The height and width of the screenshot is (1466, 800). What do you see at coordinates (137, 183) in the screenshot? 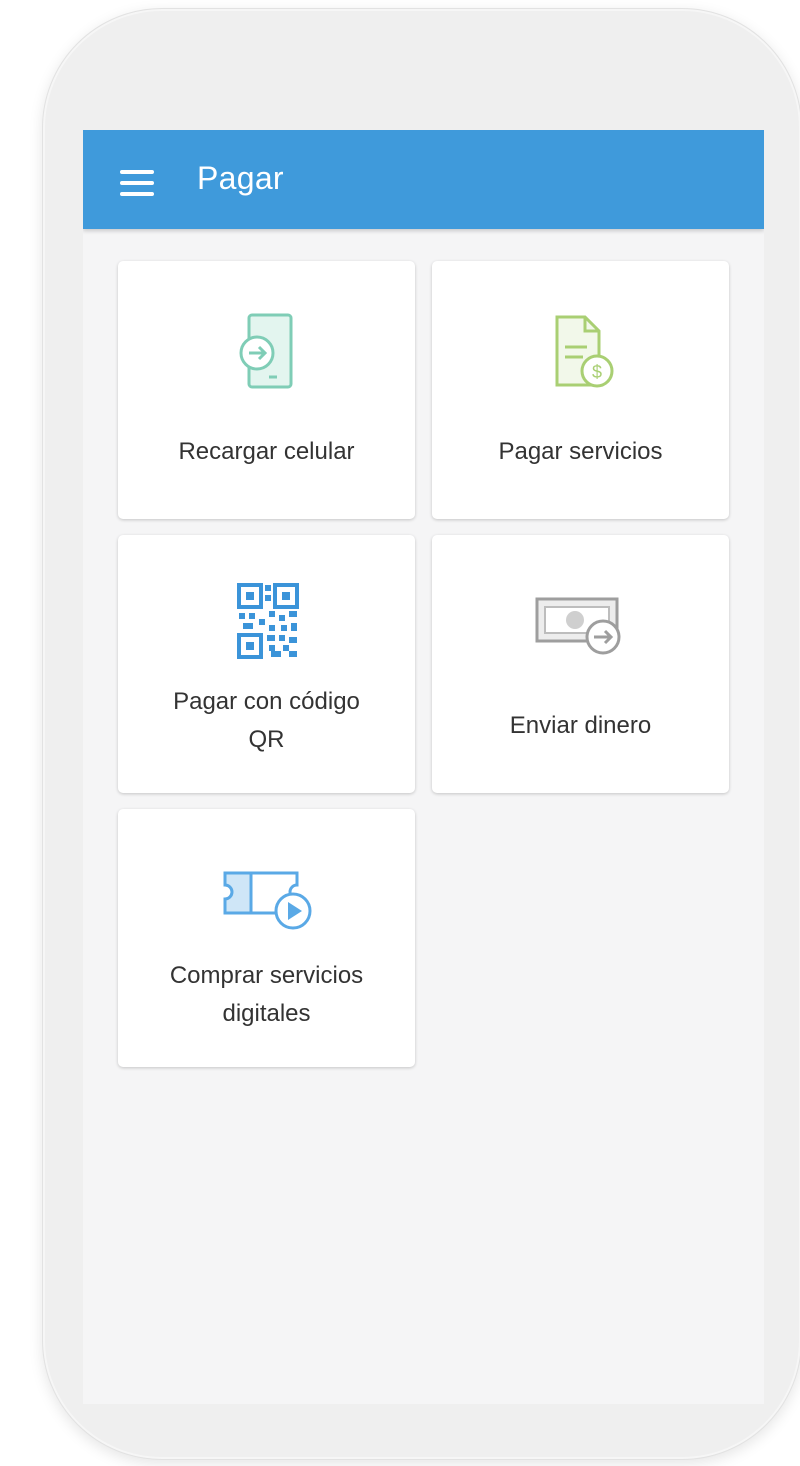
I see `hamburger-menu-icon` at bounding box center [137, 183].